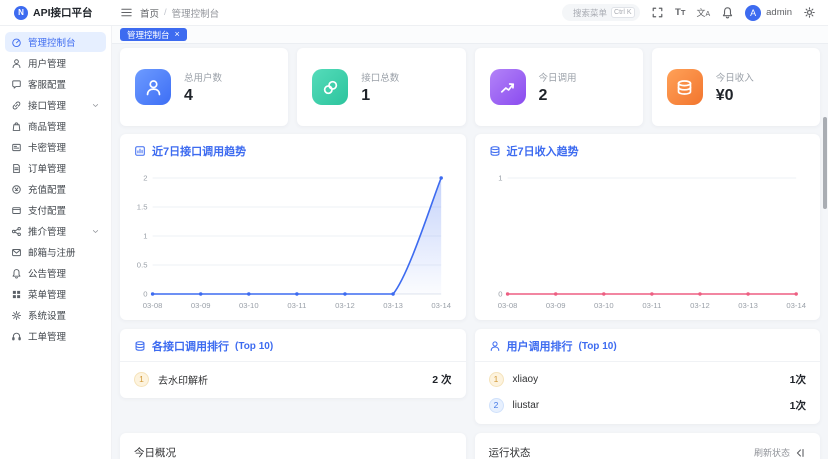  Describe the element at coordinates (55, 336) in the screenshot. I see `sidebar-item-14: 工单管理` at that location.